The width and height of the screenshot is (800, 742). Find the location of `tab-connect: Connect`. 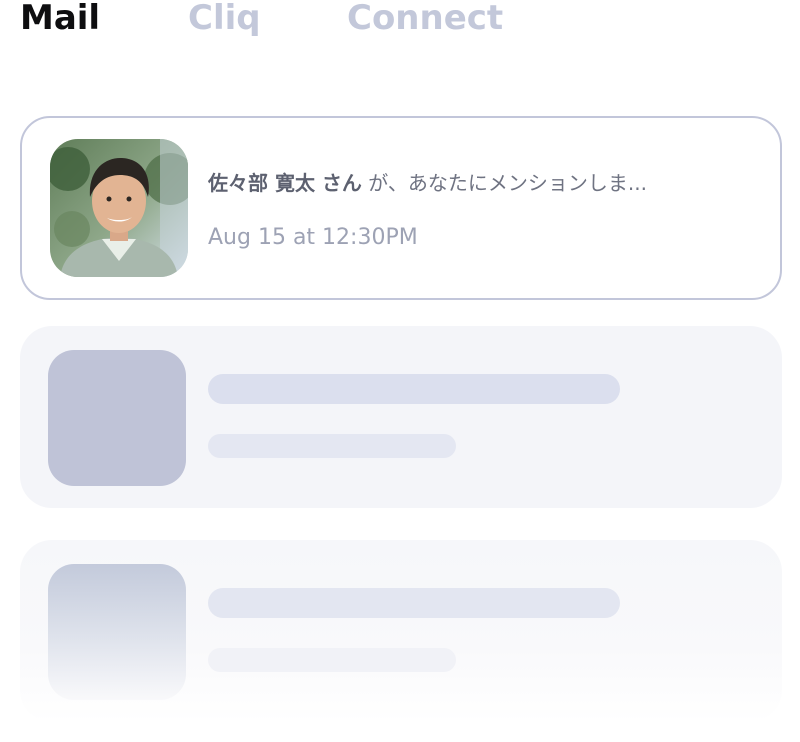

tab-connect: Connect is located at coordinates (425, 20).